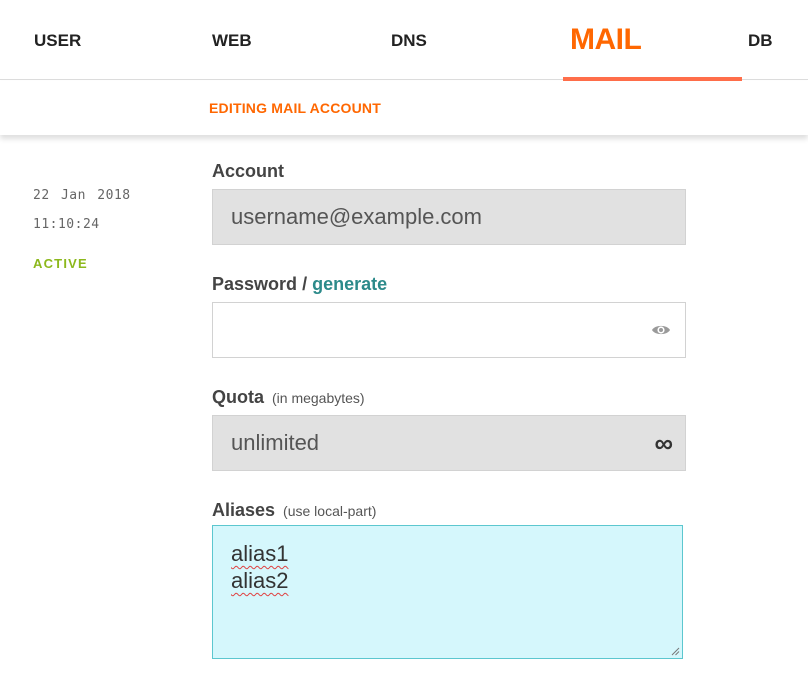 The image size is (808, 684). I want to click on nav-tab-mail: MAIL, so click(652, 40).